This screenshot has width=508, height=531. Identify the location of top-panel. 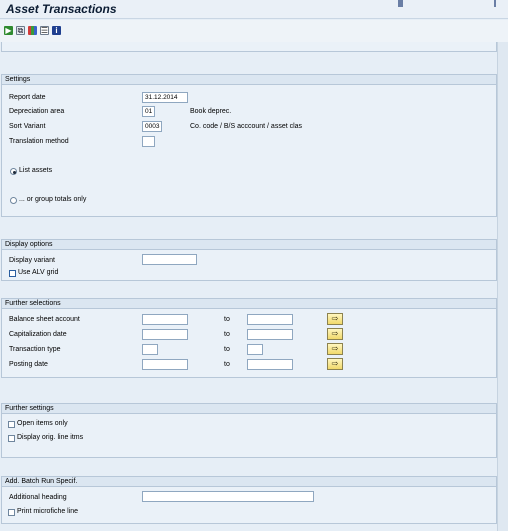
(249, 47).